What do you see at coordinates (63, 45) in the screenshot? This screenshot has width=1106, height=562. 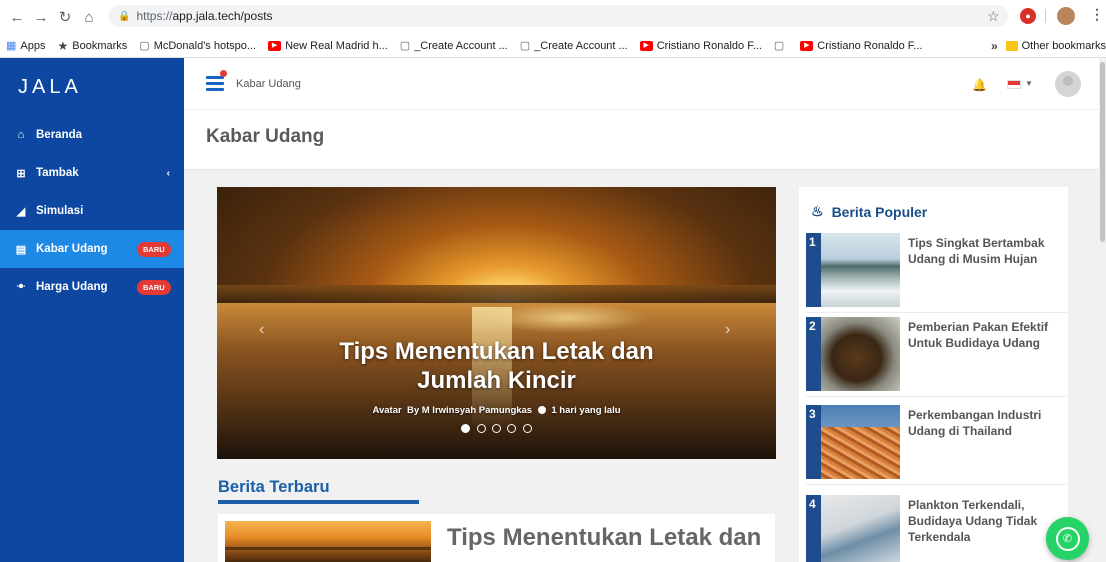 I see `star-icon: ★` at bounding box center [63, 45].